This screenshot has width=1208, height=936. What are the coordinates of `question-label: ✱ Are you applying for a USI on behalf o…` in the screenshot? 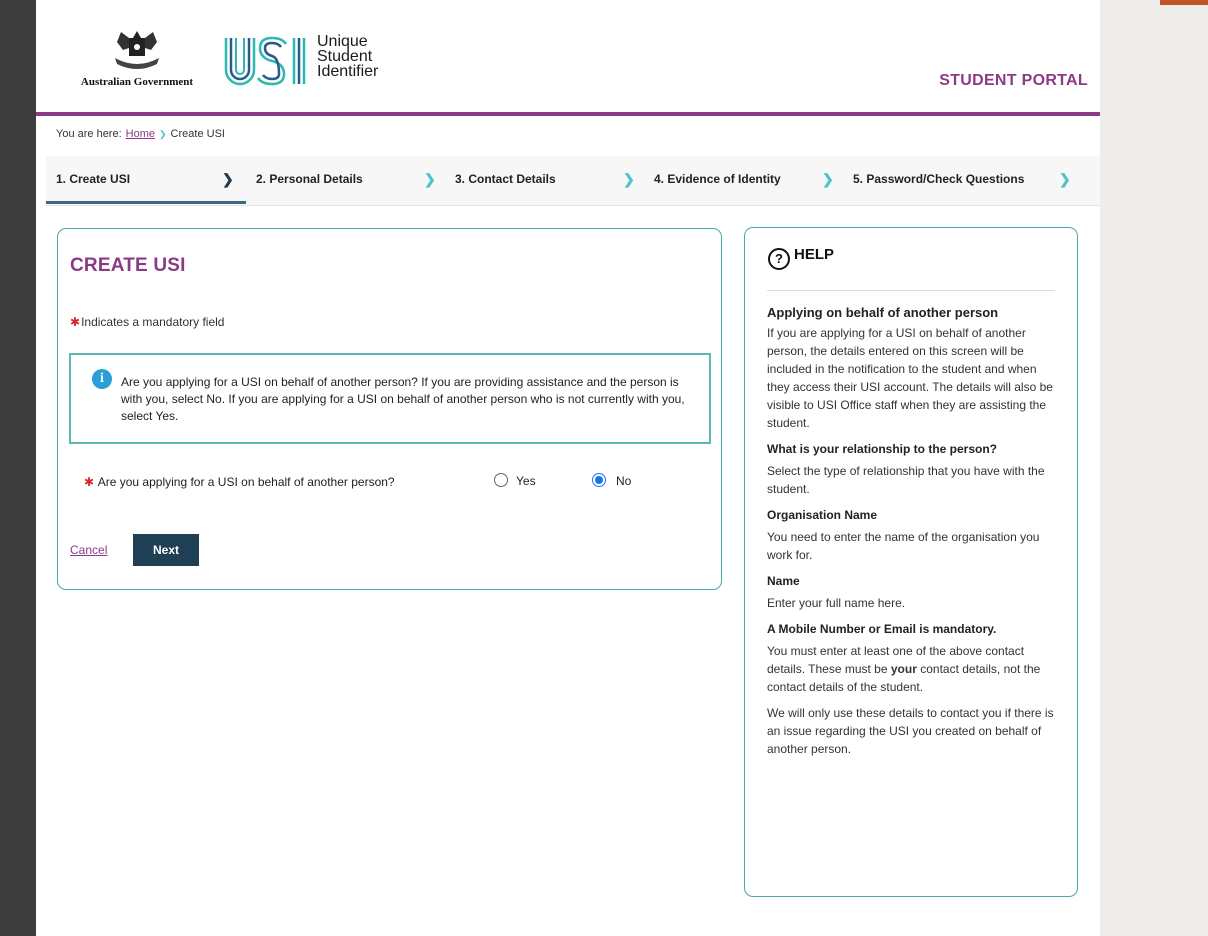 It's located at (239, 482).